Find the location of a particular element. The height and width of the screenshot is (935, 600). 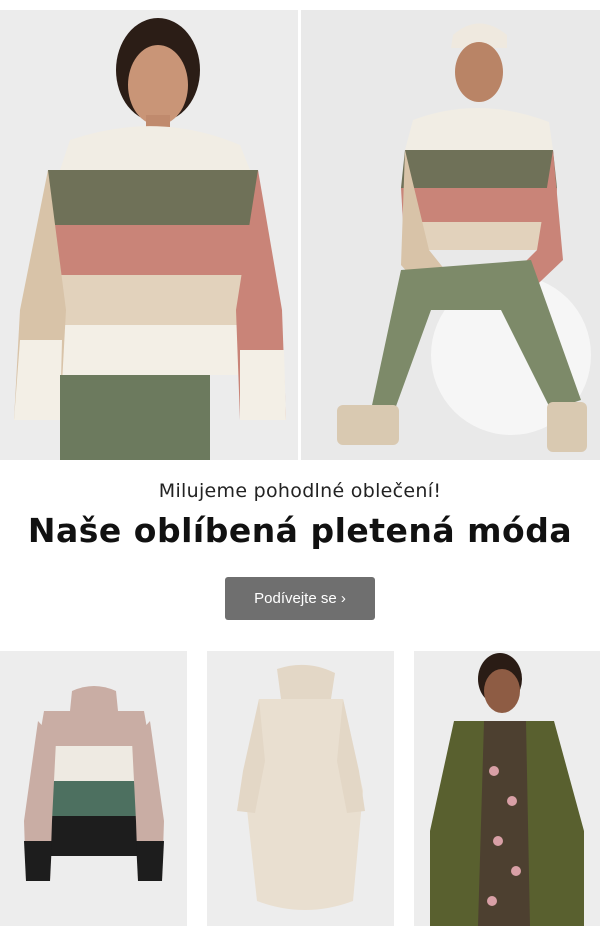

product-card-knit-dress is located at coordinates (300, 788).